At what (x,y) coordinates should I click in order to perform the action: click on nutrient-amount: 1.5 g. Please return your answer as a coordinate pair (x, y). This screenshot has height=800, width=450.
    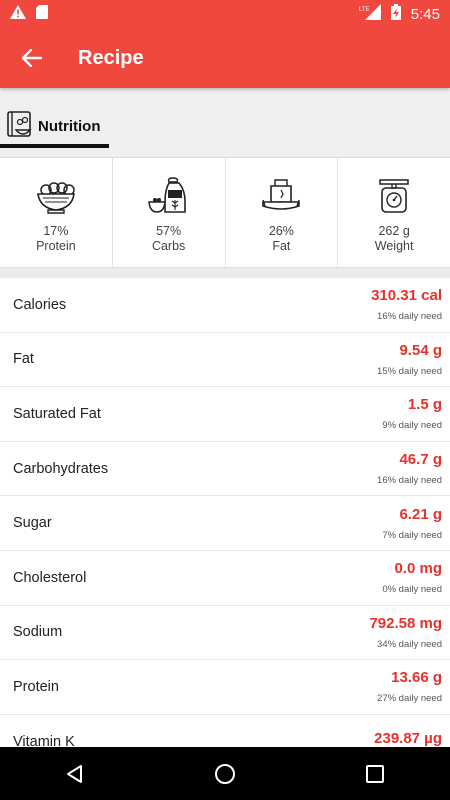
    Looking at the image, I should click on (424, 405).